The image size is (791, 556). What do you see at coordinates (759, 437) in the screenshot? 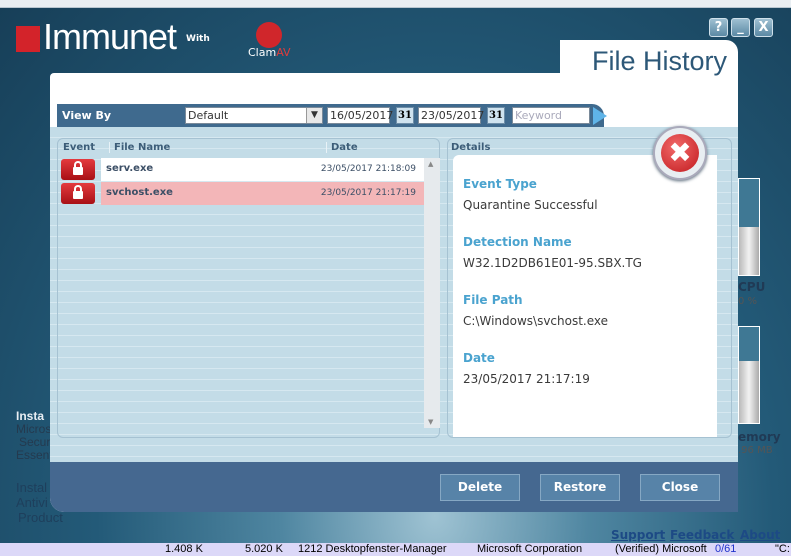
I see `memory-label: emory` at bounding box center [759, 437].